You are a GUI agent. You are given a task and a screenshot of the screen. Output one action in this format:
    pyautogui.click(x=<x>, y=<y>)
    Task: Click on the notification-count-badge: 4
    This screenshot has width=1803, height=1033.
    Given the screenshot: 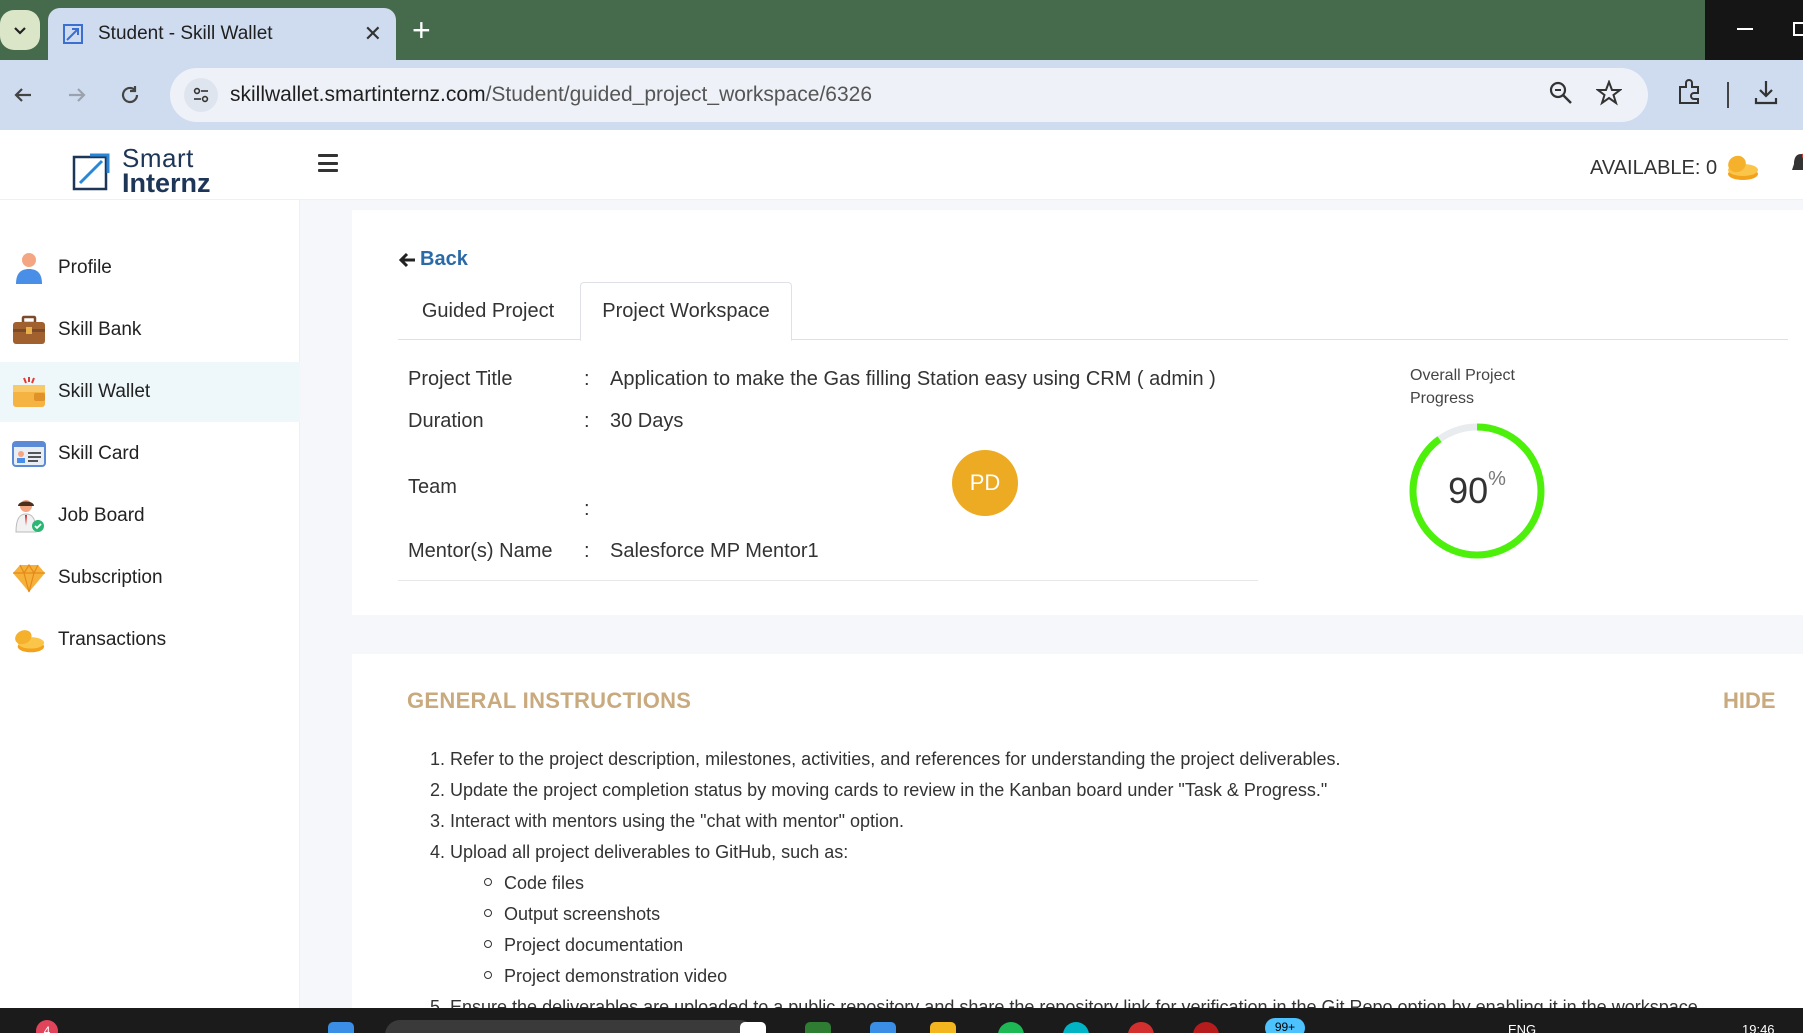 What is the action you would take?
    pyautogui.click(x=47, y=1026)
    